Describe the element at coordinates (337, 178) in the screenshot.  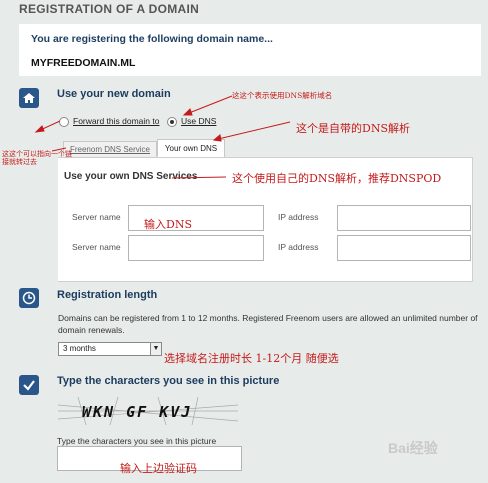
I see `annotation-own-dns: 这个使用自己的DNS解析，推荐DNSPOD` at that location.